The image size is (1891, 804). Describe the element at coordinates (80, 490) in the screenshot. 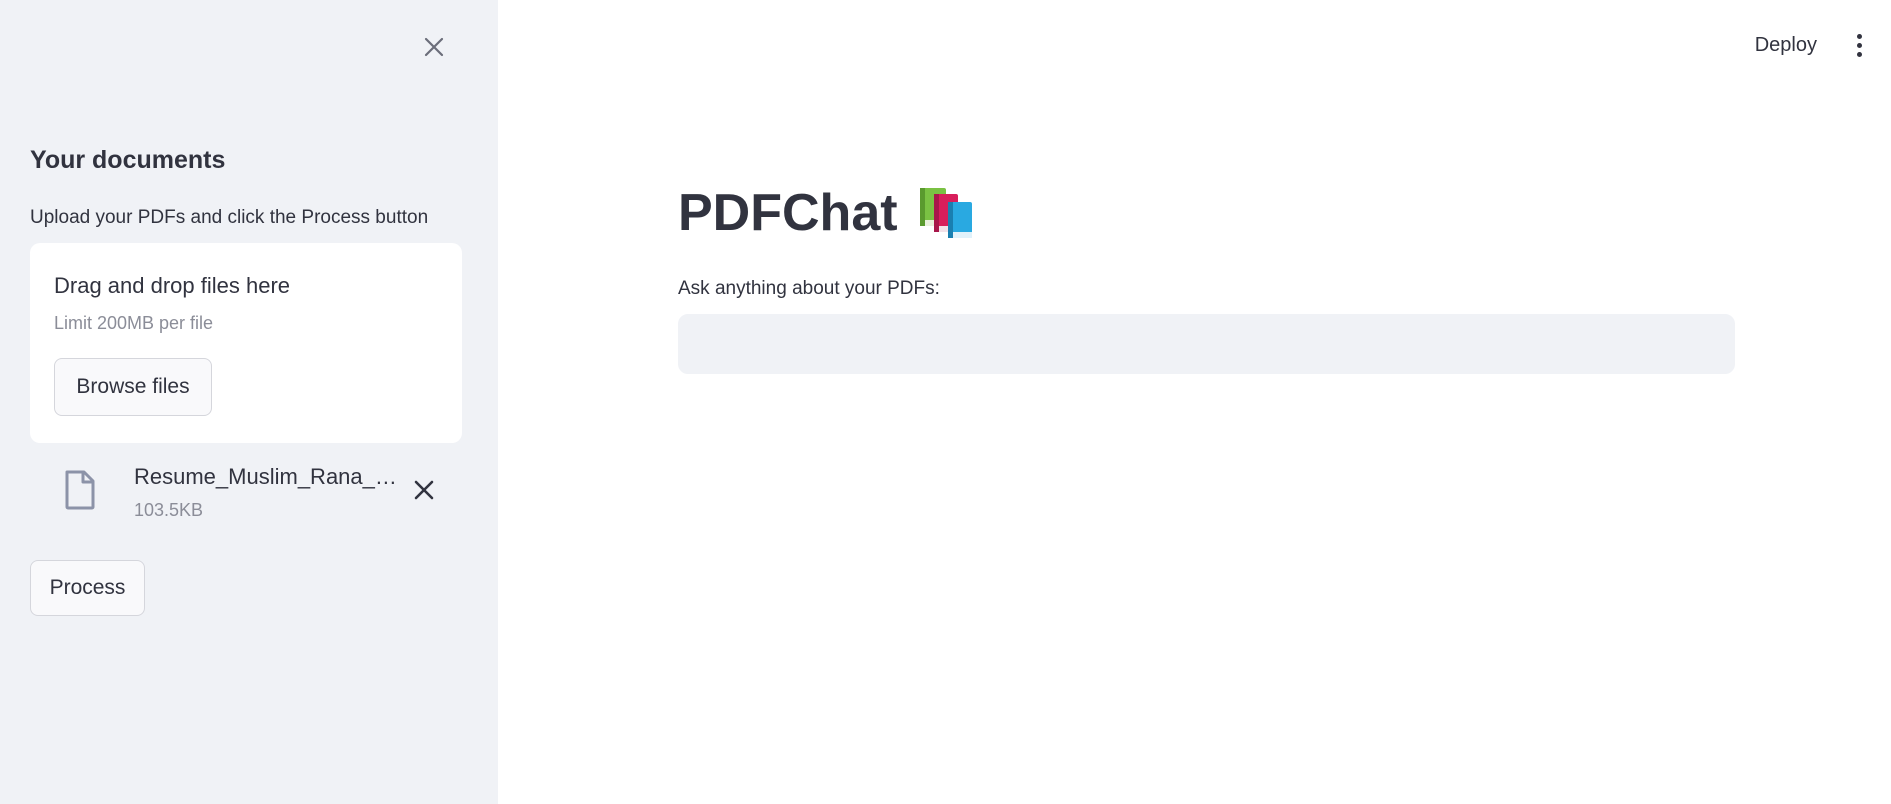

I see `file-icon` at that location.